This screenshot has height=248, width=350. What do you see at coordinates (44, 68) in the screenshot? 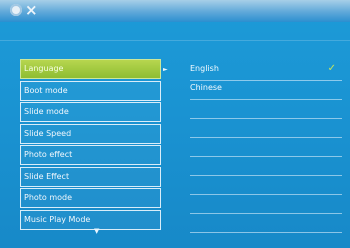
I see `menu-item-label: Language` at bounding box center [44, 68].